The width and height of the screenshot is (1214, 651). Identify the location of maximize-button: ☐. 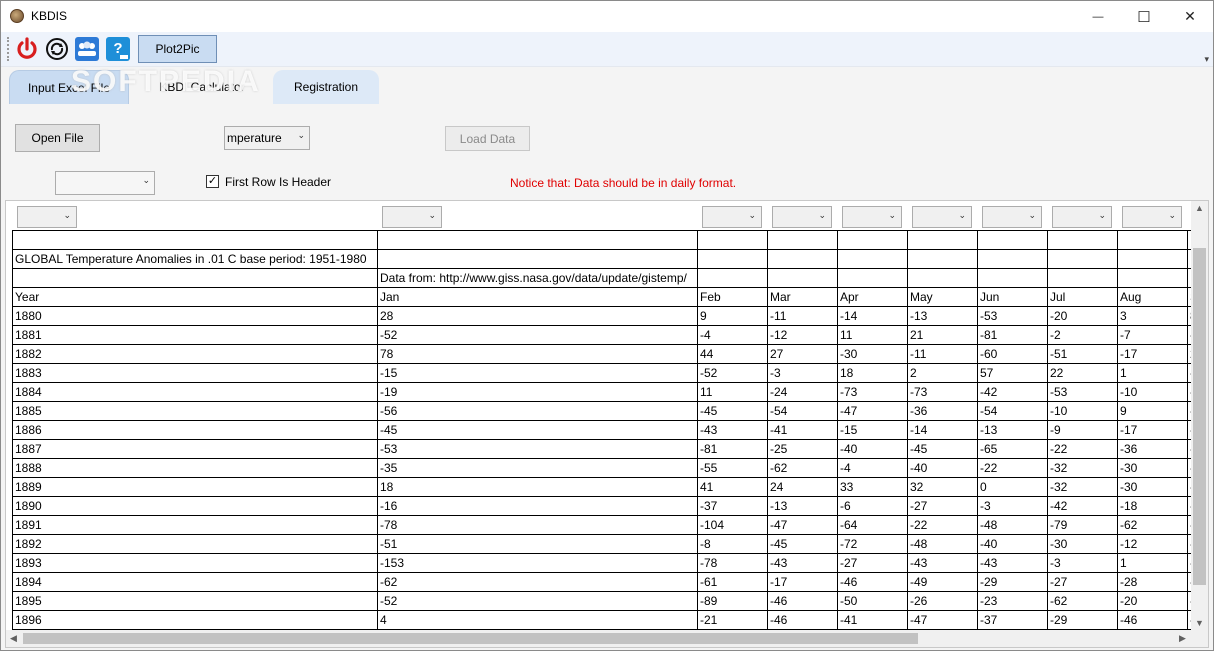
(1144, 16).